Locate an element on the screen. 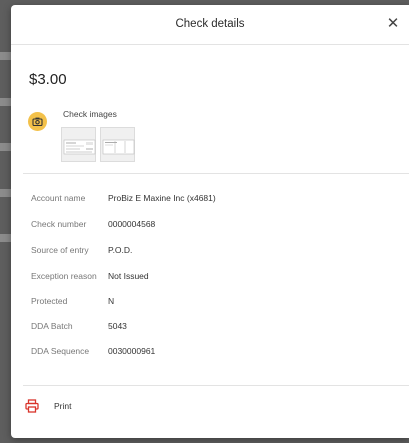 The height and width of the screenshot is (443, 409). print-button: Print is located at coordinates (60, 406).